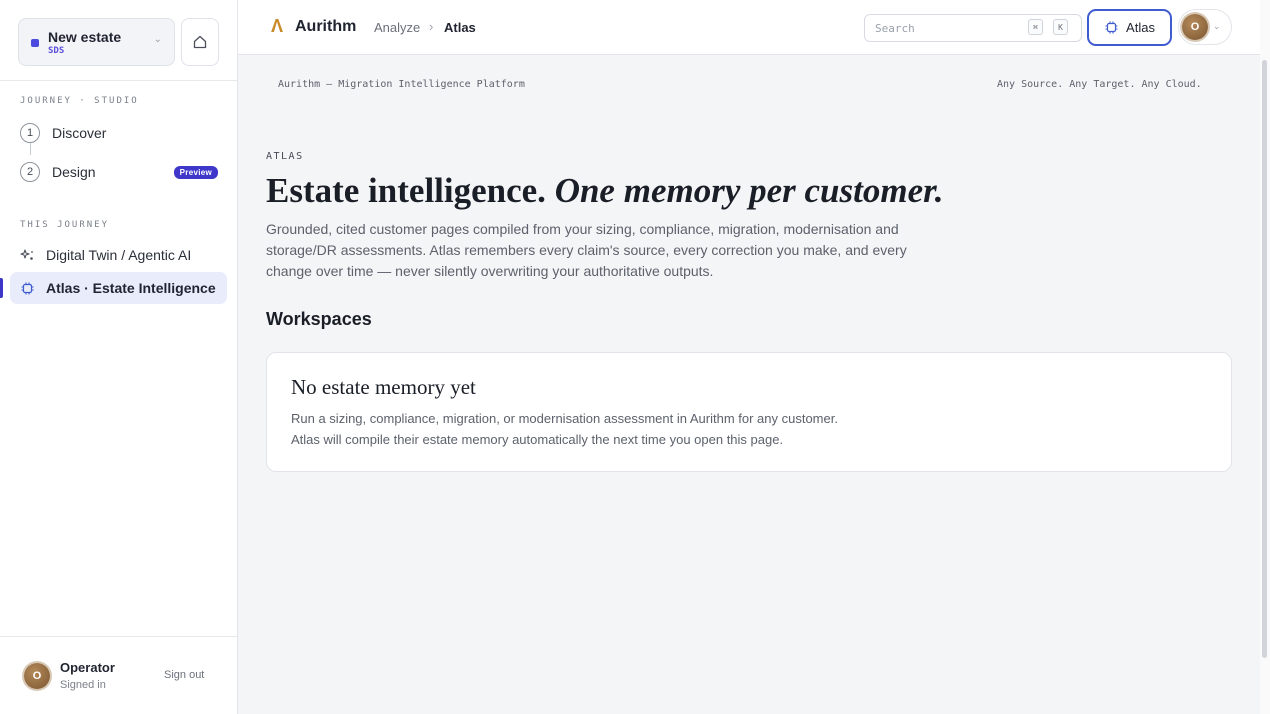 The image size is (1270, 714). I want to click on estate-color-dot, so click(35, 43).